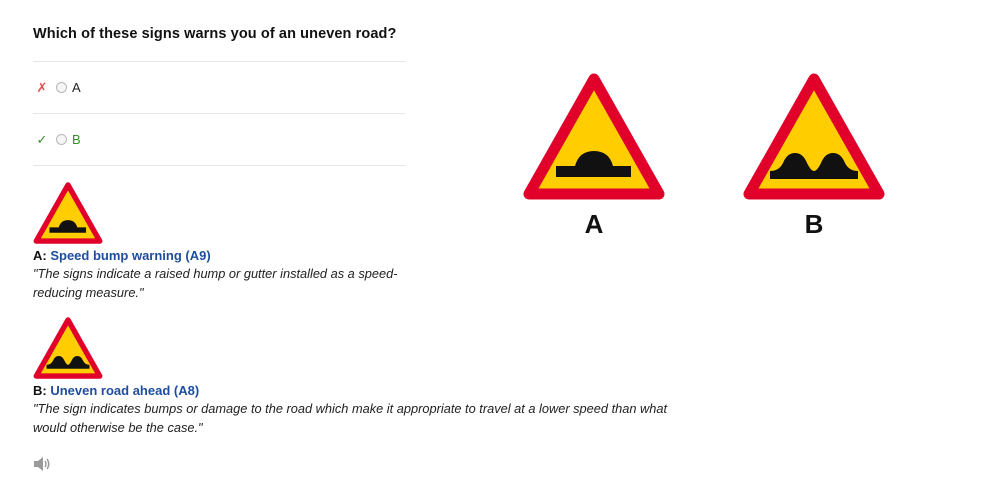 This screenshot has height=500, width=989. I want to click on sign-a-label: A, so click(594, 224).